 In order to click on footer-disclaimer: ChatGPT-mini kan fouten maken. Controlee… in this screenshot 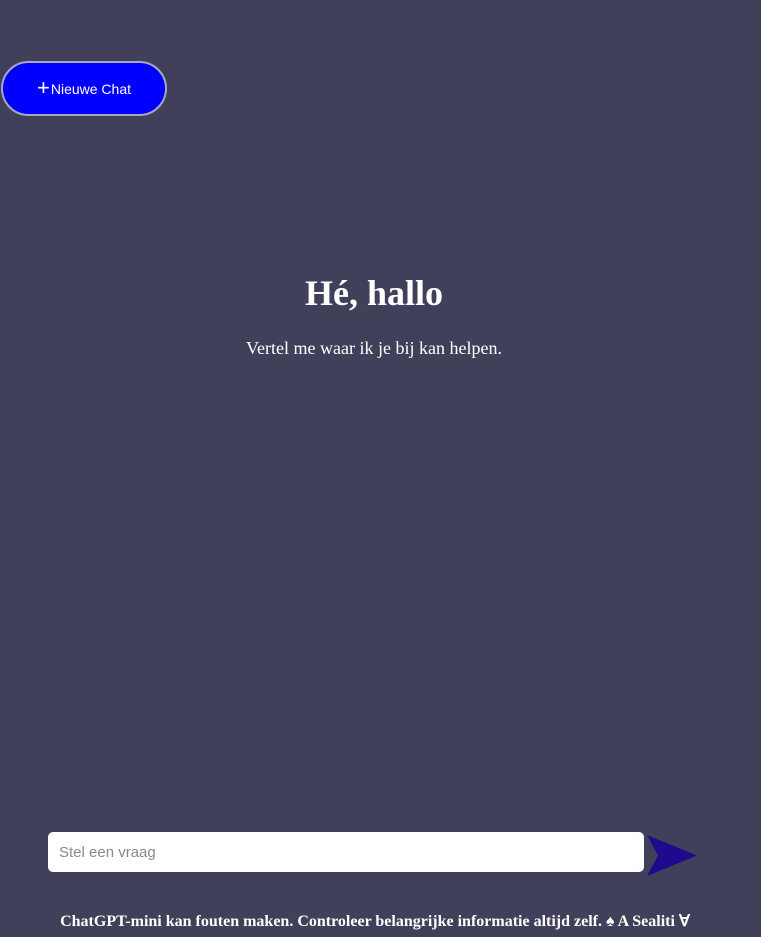, I will do `click(375, 921)`.